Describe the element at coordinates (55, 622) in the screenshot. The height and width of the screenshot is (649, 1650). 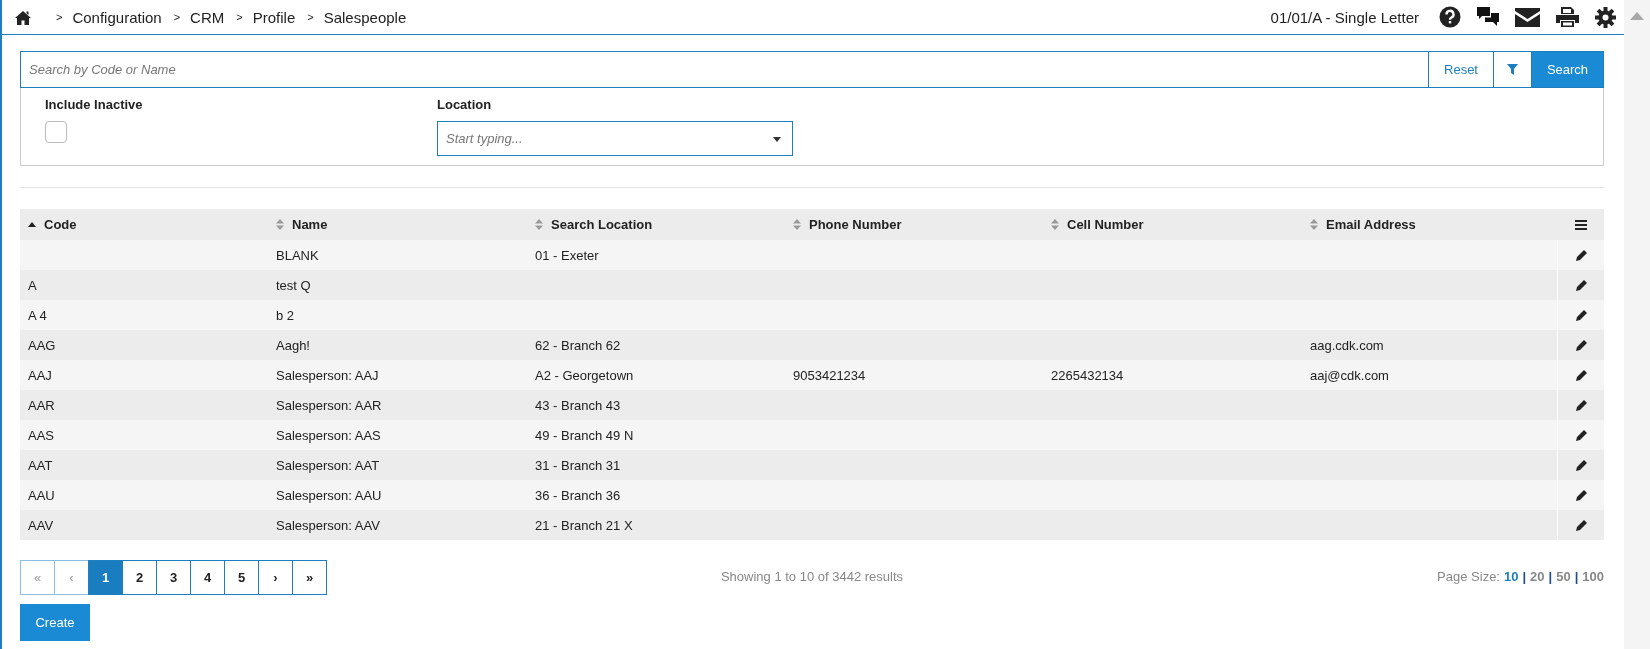
I see `create-button: Create` at that location.